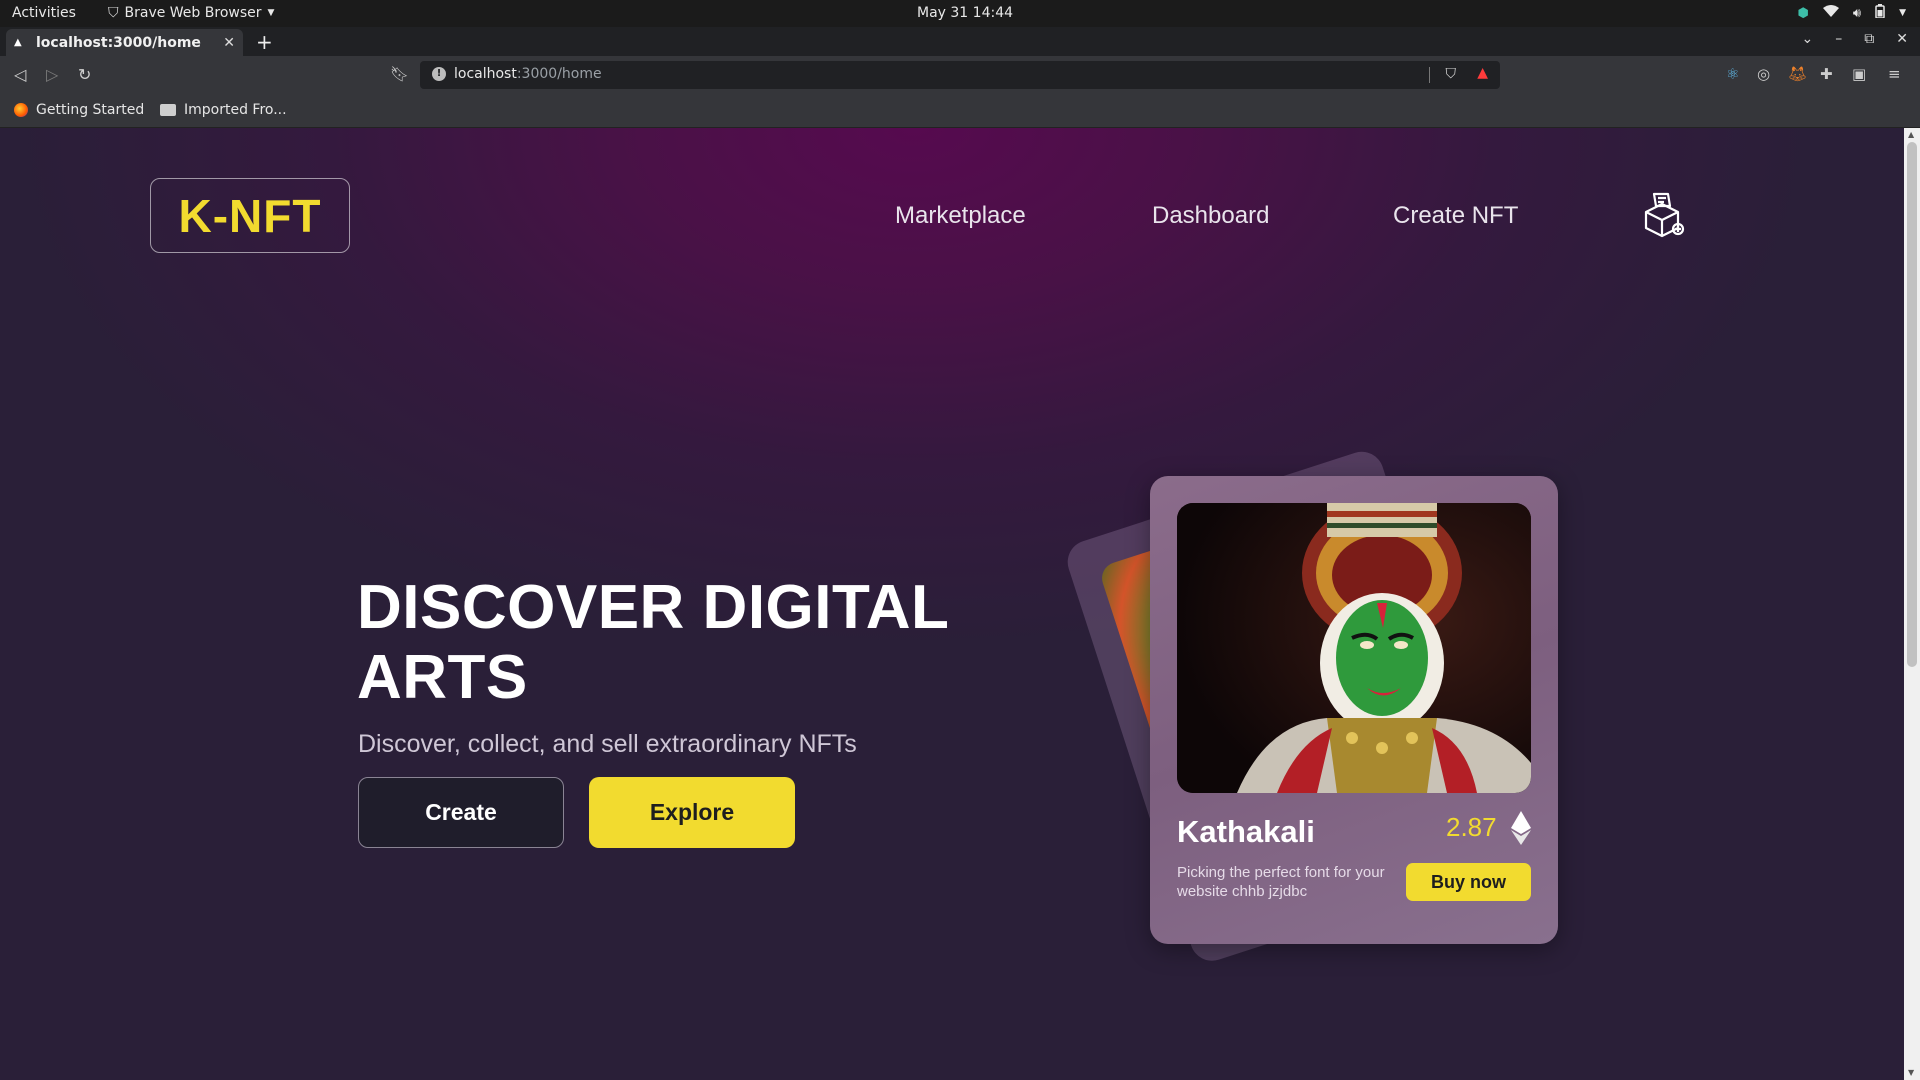  Describe the element at coordinates (1663, 215) in the screenshot. I see `connect-wallet-icon` at that location.